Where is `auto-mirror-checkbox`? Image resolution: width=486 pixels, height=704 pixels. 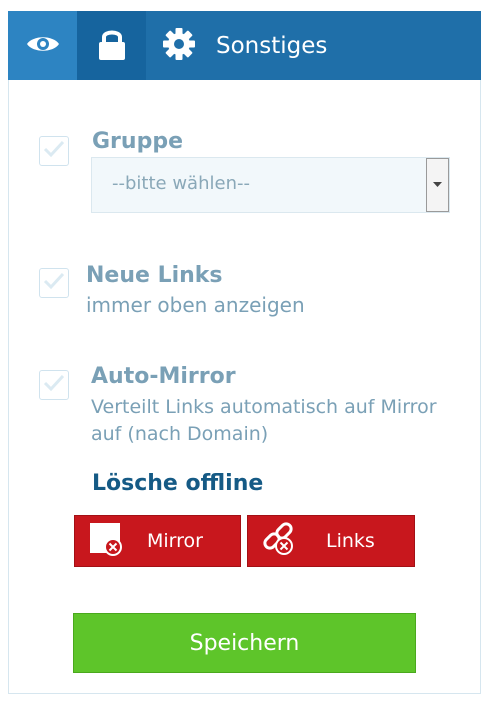 auto-mirror-checkbox is located at coordinates (54, 385).